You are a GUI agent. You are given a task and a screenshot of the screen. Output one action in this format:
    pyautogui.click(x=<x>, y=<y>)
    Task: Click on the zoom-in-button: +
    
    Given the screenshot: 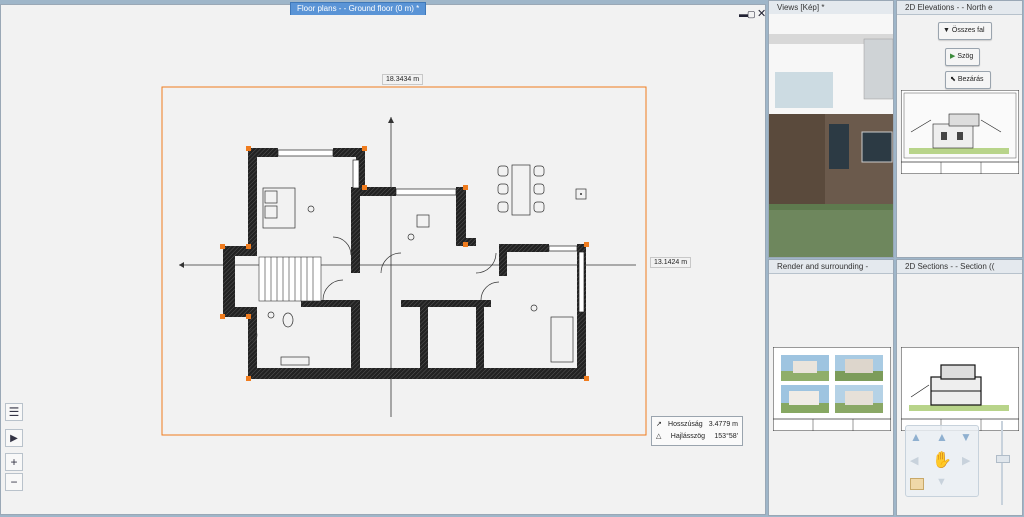 What is the action you would take?
    pyautogui.click(x=14, y=462)
    